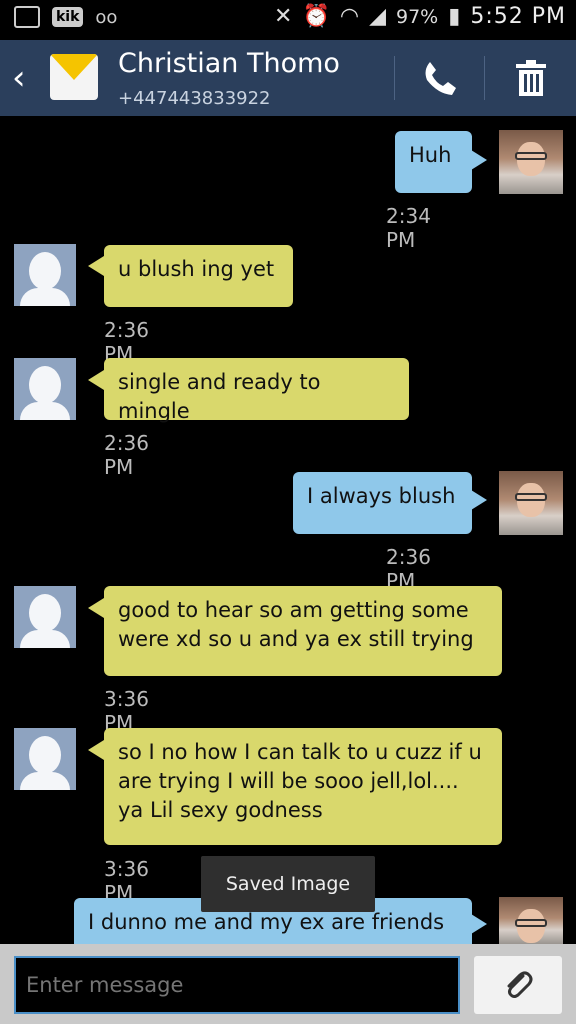  What do you see at coordinates (440, 78) in the screenshot?
I see `phone-icon` at bounding box center [440, 78].